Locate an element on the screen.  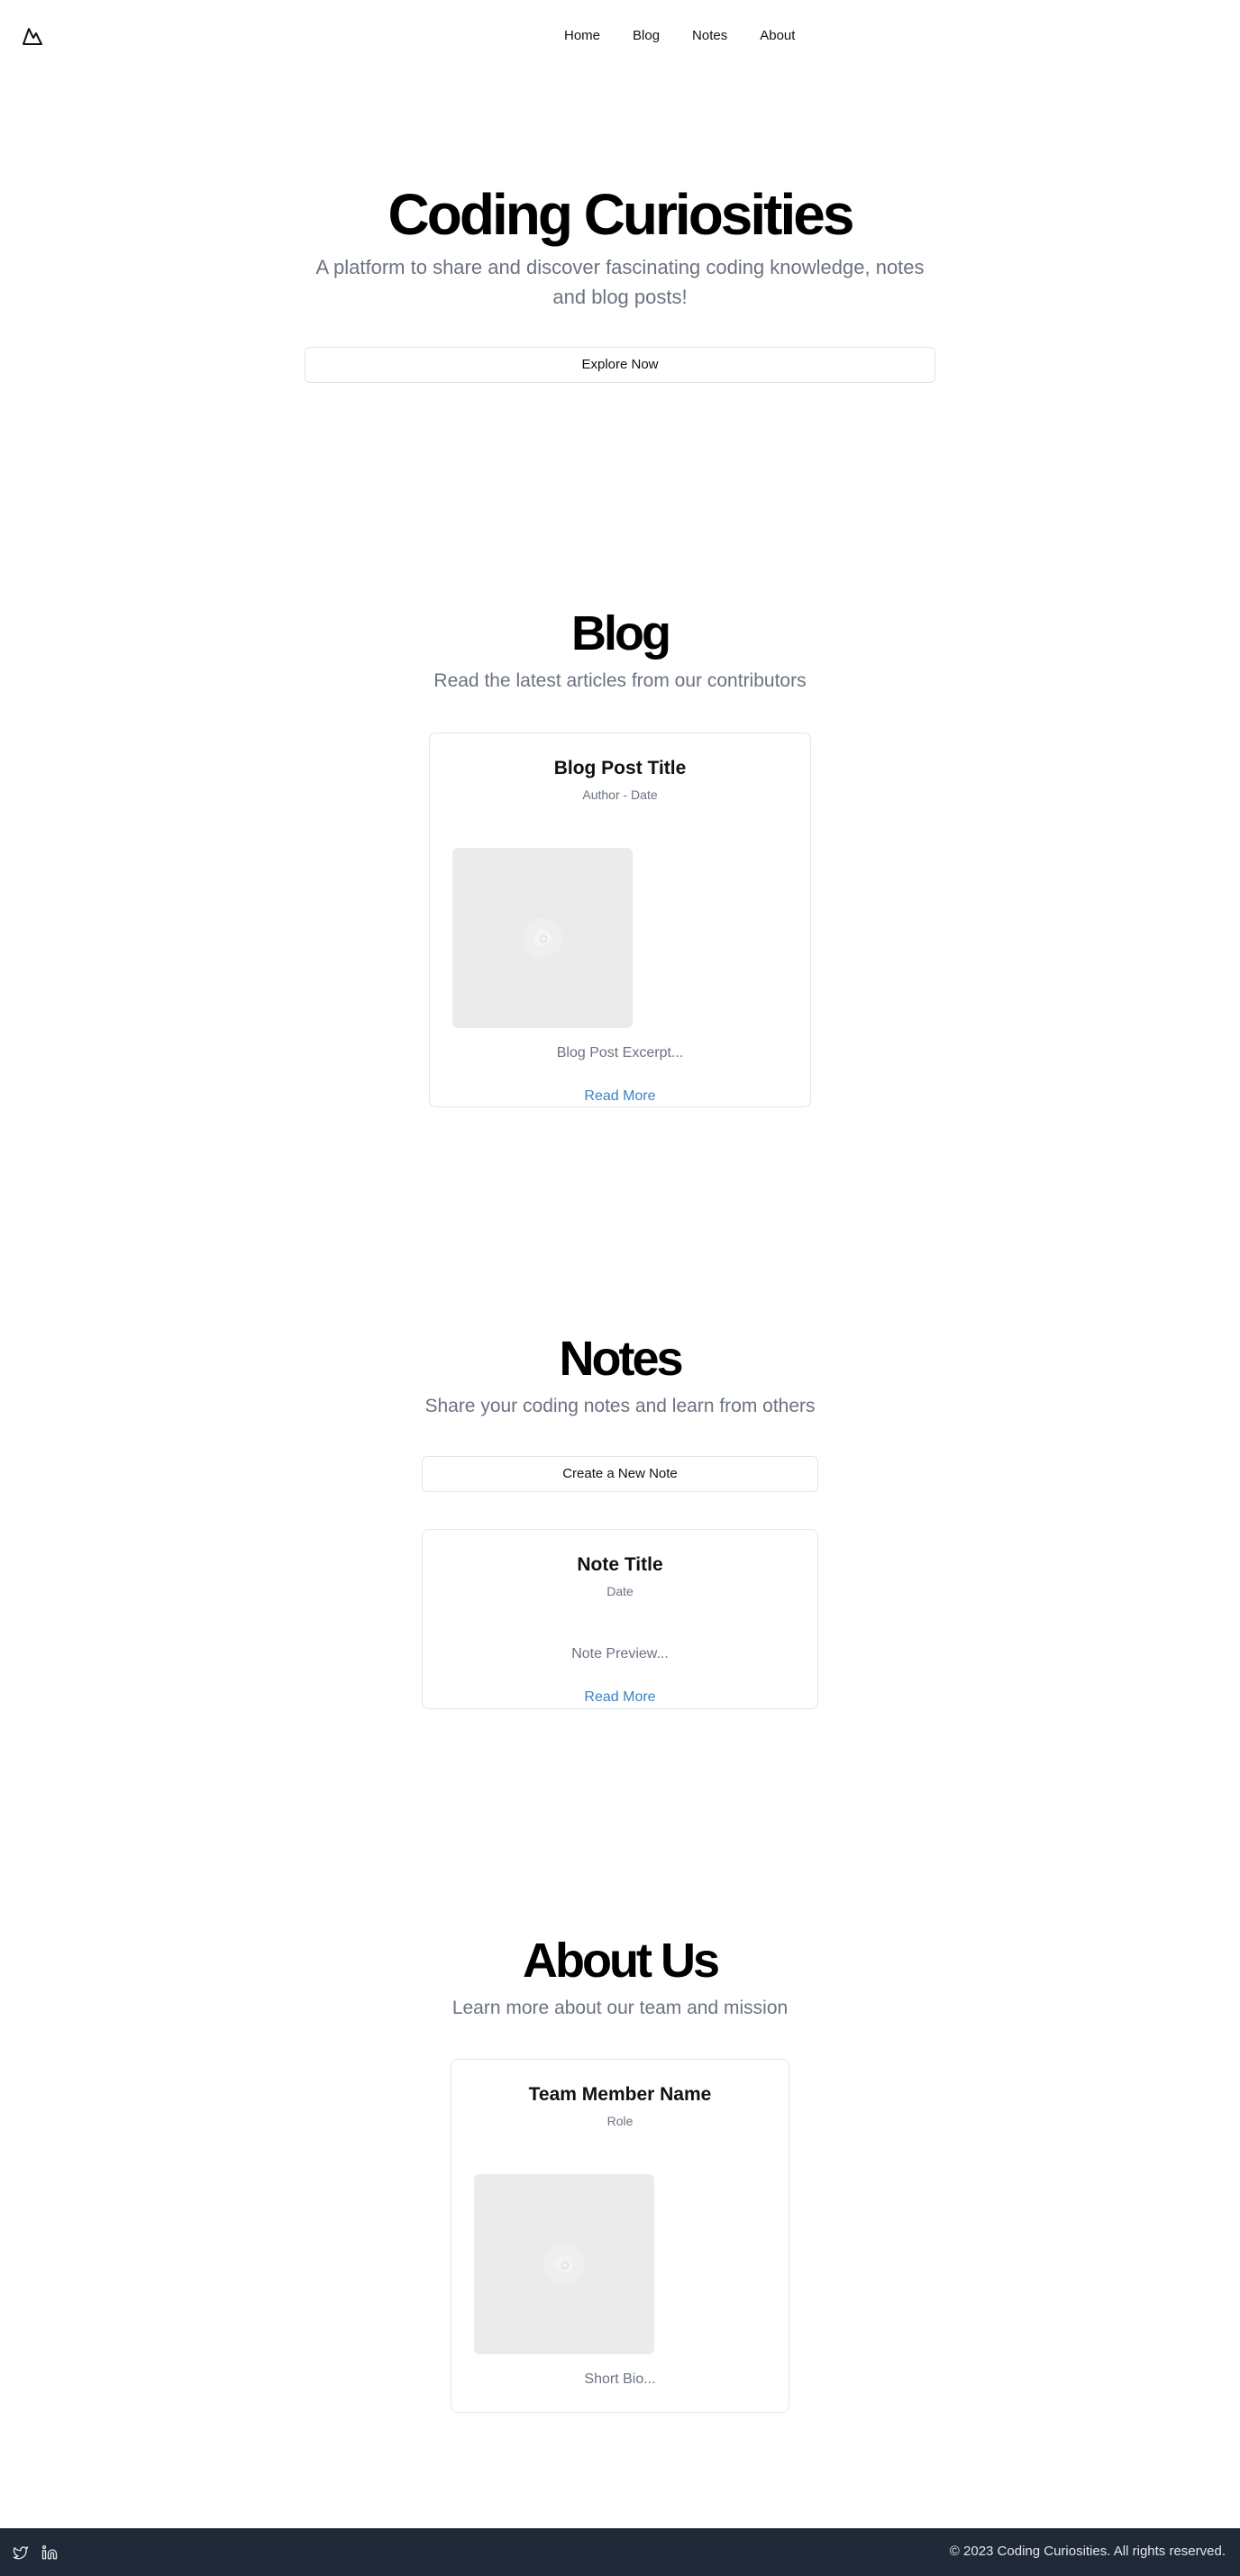
notes-title: Notes is located at coordinates (621, 1359).